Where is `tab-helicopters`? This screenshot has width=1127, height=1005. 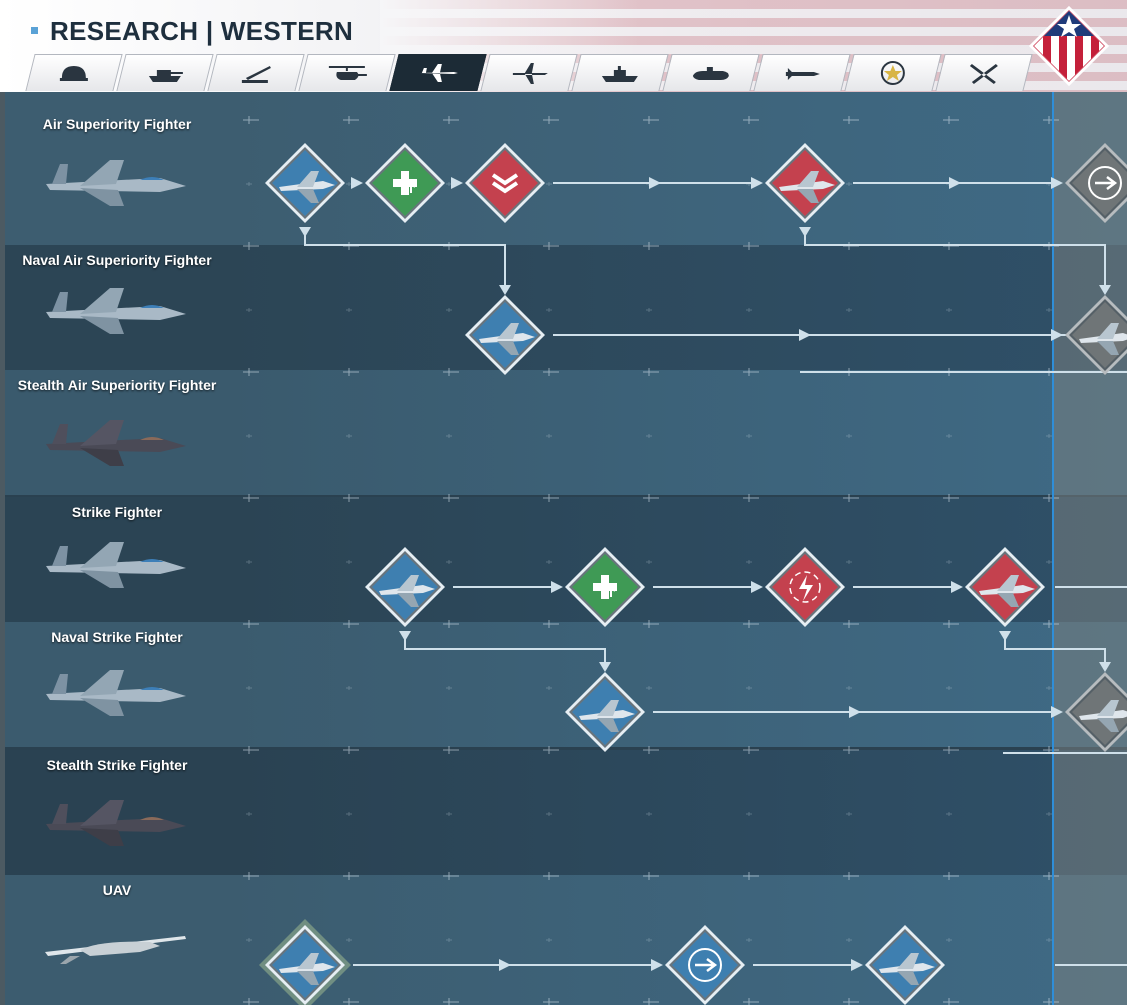
tab-helicopters is located at coordinates (347, 72).